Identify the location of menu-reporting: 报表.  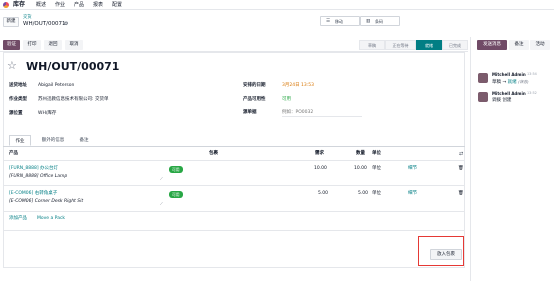
(98, 5).